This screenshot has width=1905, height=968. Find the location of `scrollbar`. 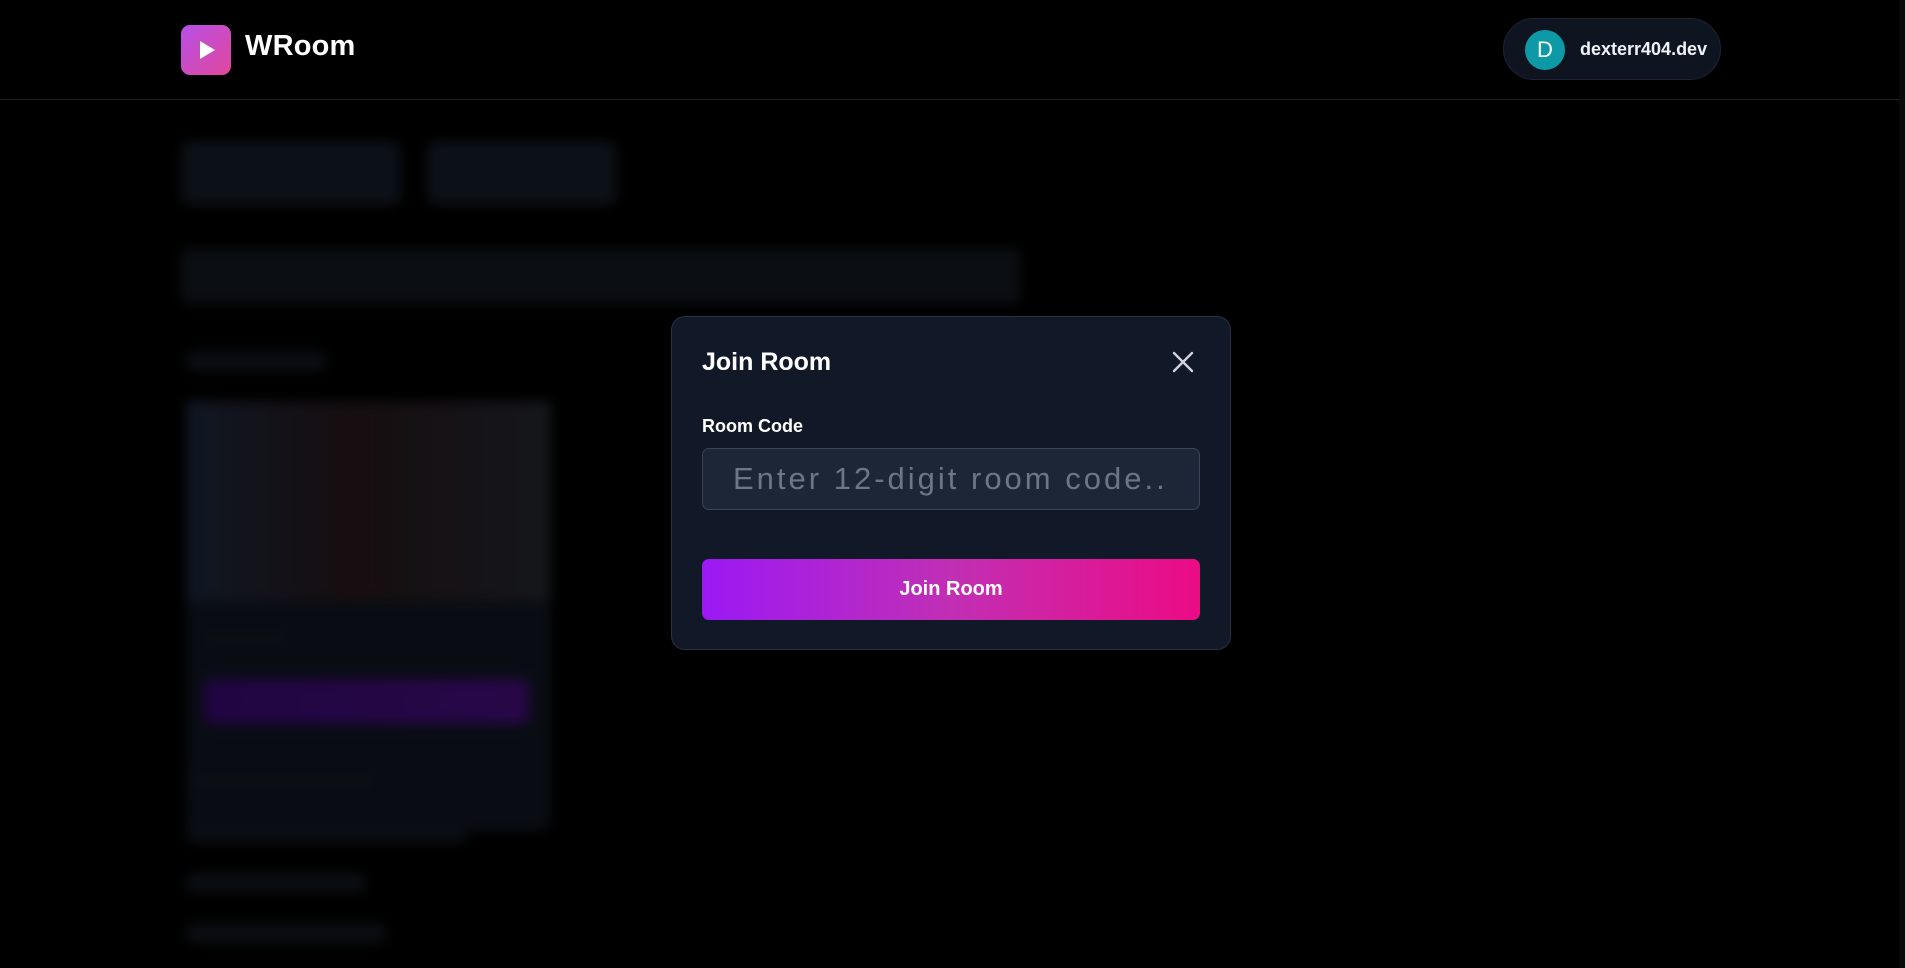

scrollbar is located at coordinates (1902, 484).